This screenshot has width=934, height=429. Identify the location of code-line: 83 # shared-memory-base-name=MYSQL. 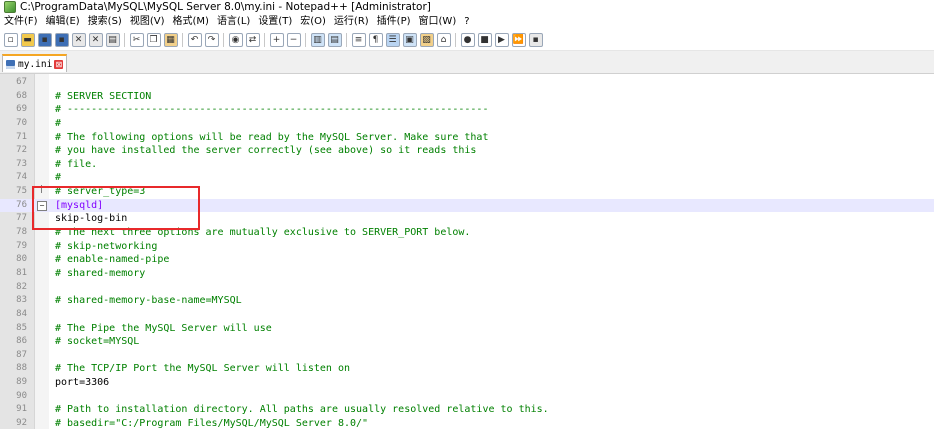
(467, 301).